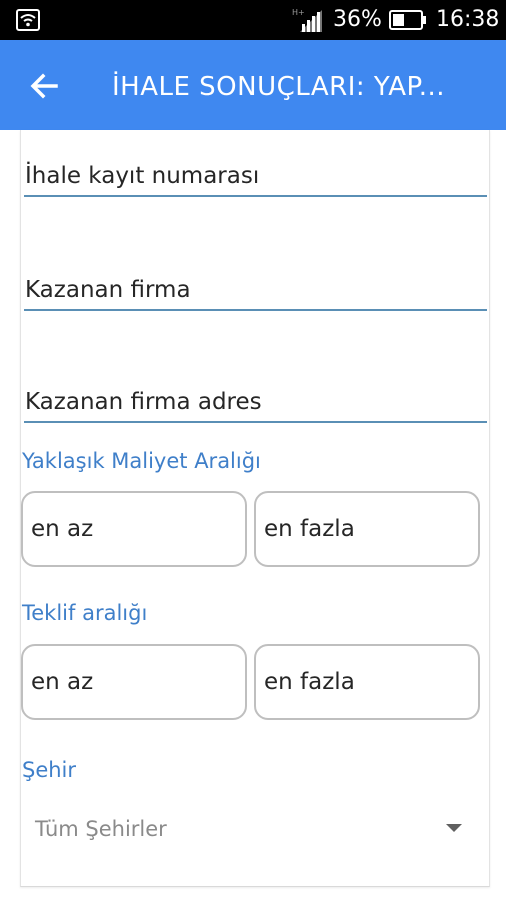 The width and height of the screenshot is (506, 900). What do you see at coordinates (134, 529) in the screenshot?
I see `estimated-cost-min-input: en az` at bounding box center [134, 529].